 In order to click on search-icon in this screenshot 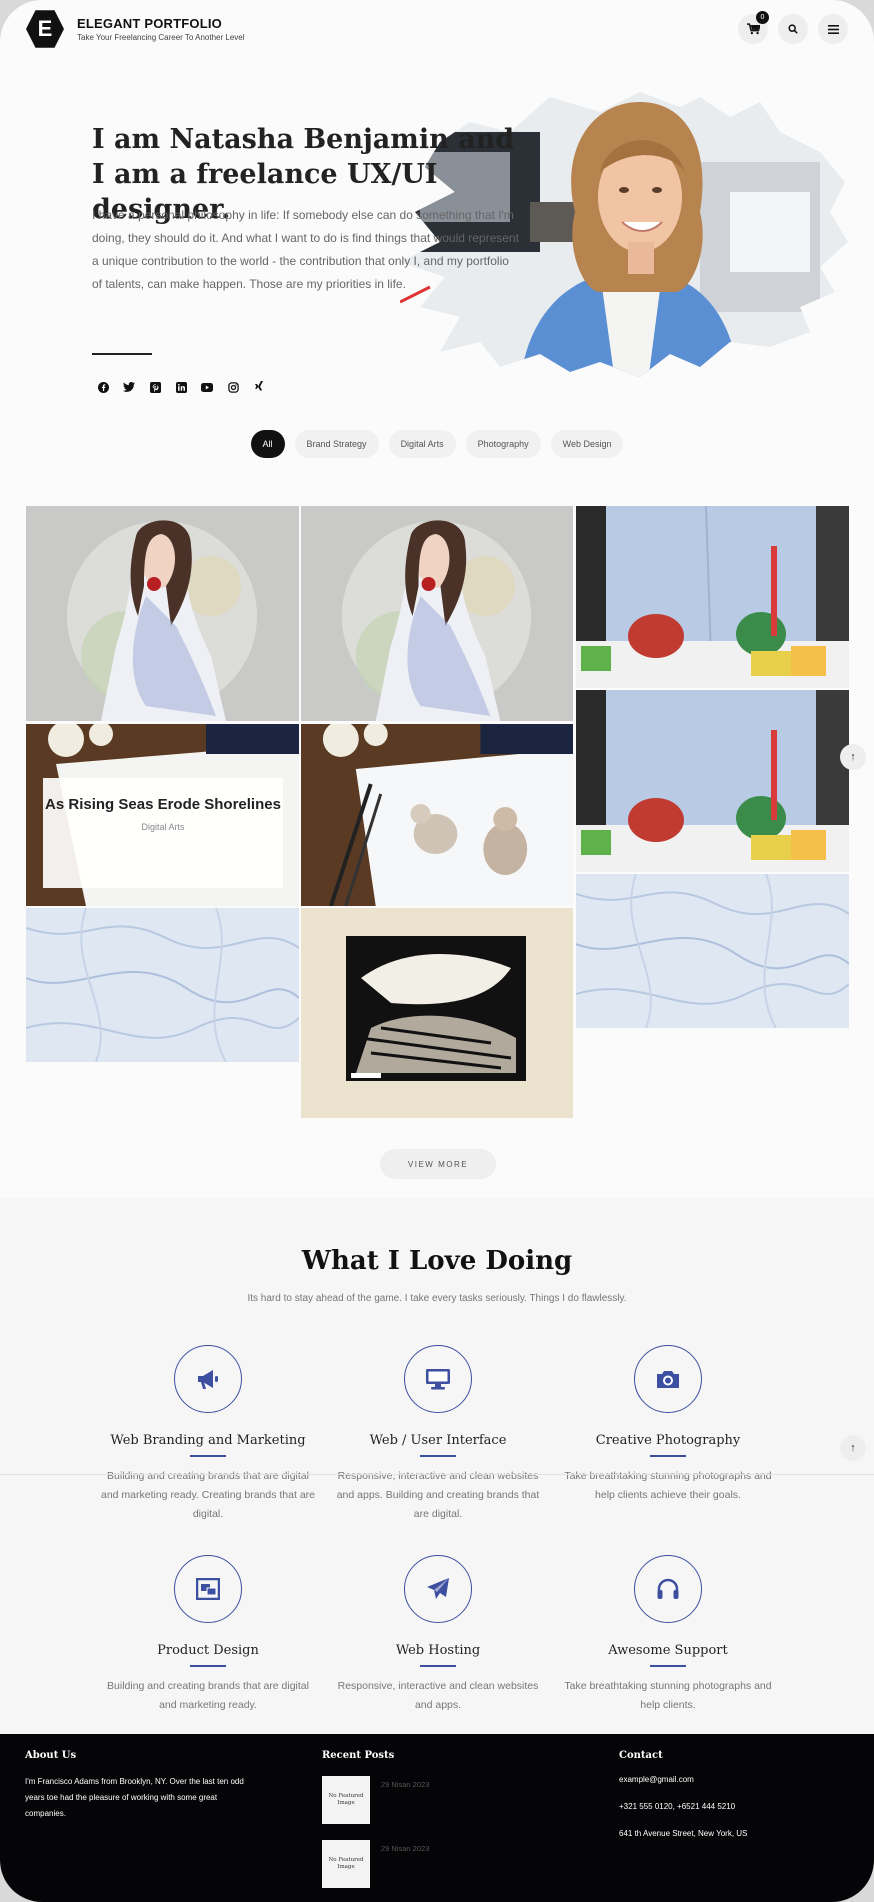, I will do `click(793, 29)`.